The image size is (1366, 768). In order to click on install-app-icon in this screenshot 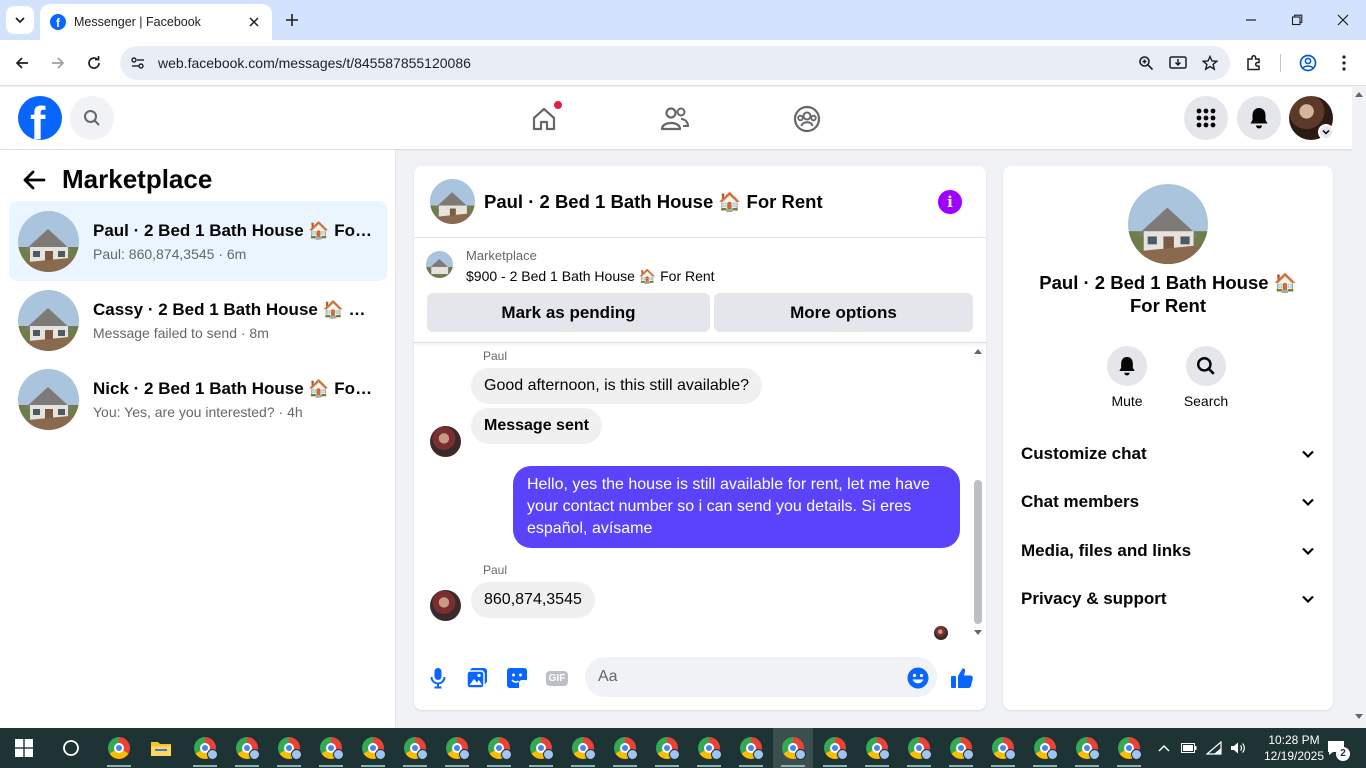, I will do `click(1178, 63)`.